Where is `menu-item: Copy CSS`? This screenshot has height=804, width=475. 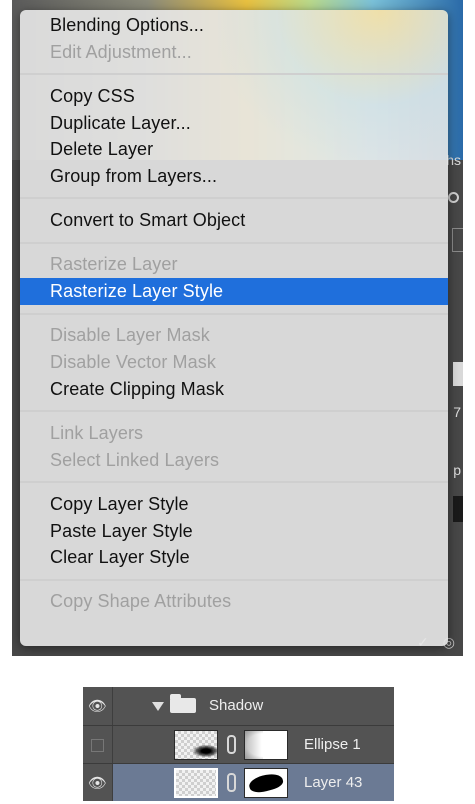 menu-item: Copy CSS is located at coordinates (234, 96).